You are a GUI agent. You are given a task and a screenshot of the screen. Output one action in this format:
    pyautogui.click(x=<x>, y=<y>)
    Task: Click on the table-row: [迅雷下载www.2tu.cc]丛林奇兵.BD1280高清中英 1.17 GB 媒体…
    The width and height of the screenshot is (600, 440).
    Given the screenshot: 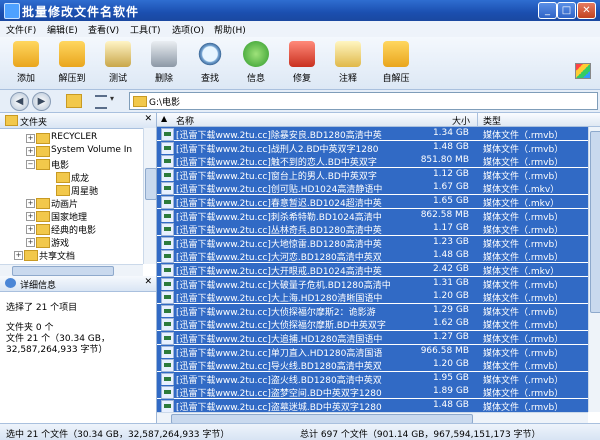 What is the action you would take?
    pyautogui.click(x=372, y=229)
    